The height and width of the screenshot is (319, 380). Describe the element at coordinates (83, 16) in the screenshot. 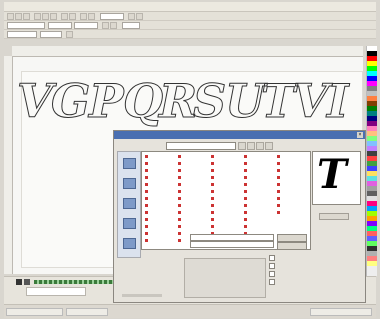

I see `import-icon` at that location.